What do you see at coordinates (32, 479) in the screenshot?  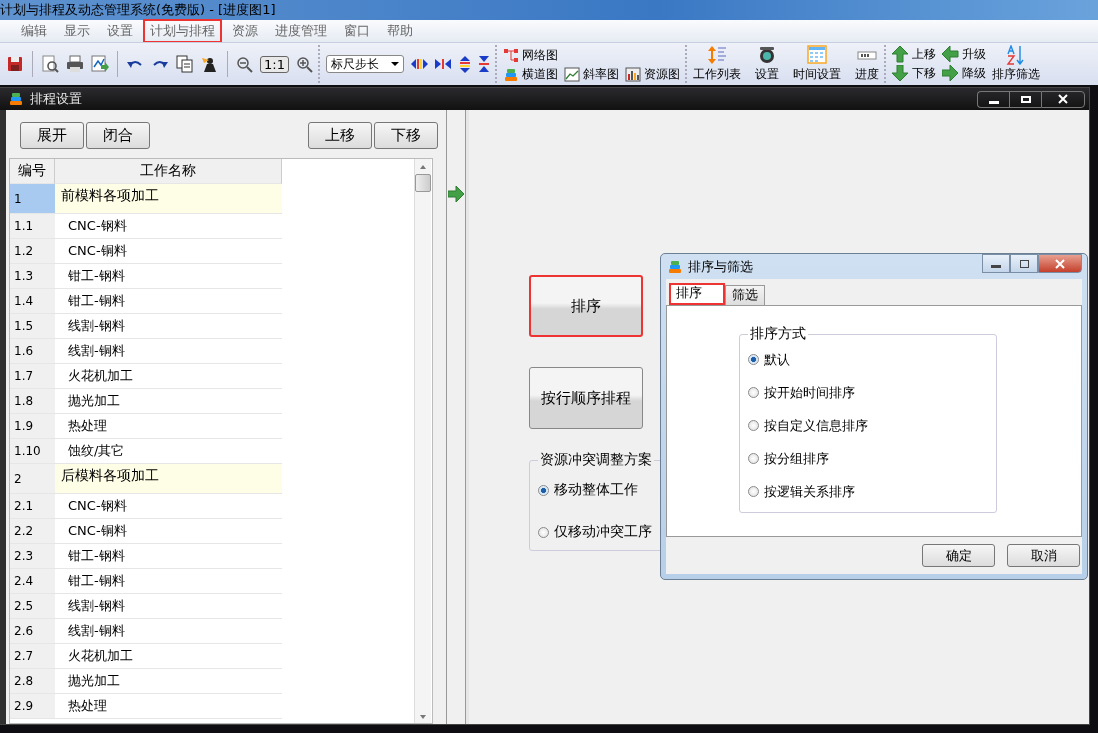 I see `row-number: 2` at bounding box center [32, 479].